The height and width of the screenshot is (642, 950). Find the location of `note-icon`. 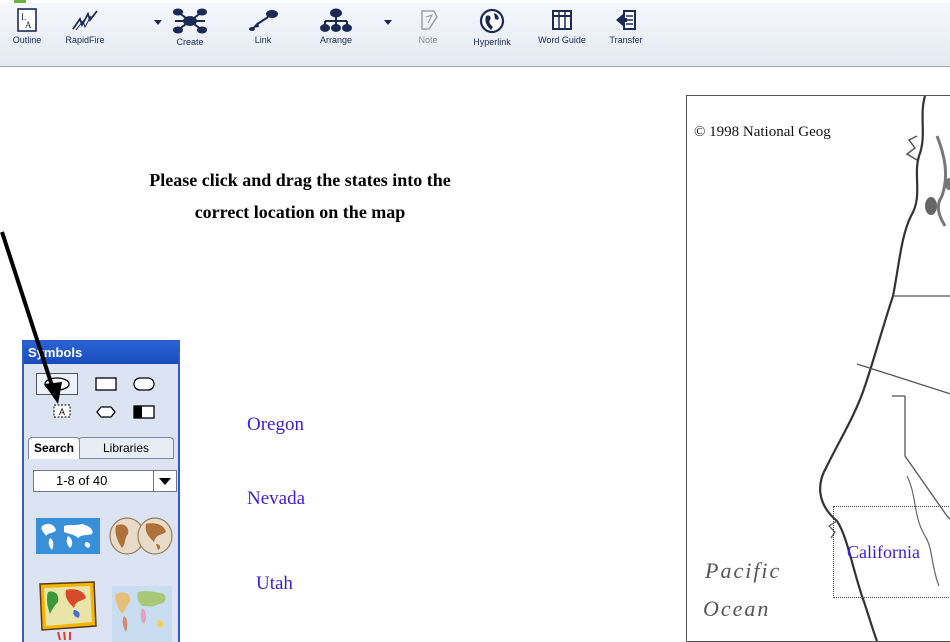

note-icon is located at coordinates (429, 20).